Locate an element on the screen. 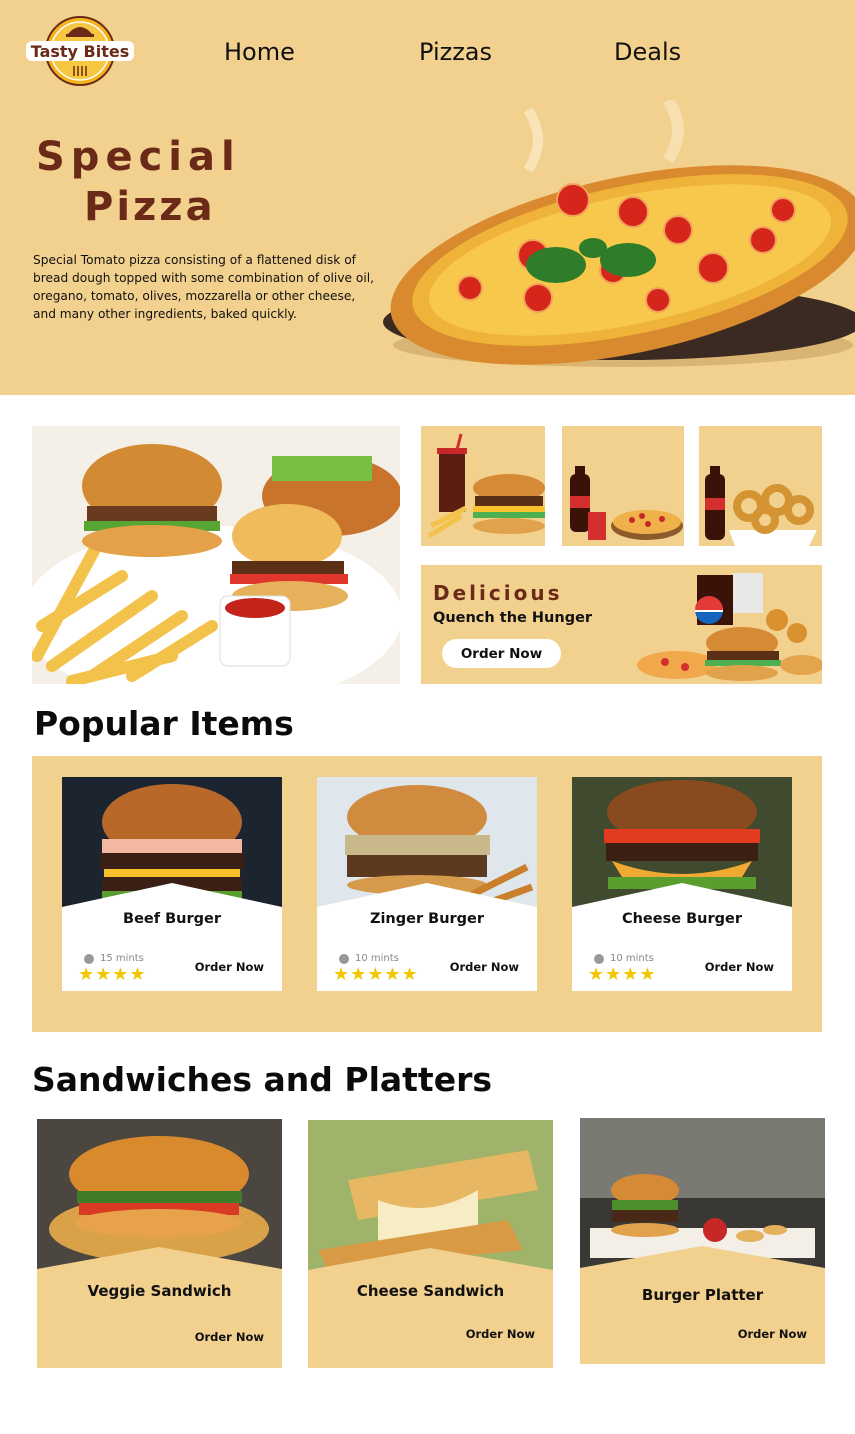 This screenshot has height=1434, width=855. hero-title-line1: Special is located at coordinates (138, 157).